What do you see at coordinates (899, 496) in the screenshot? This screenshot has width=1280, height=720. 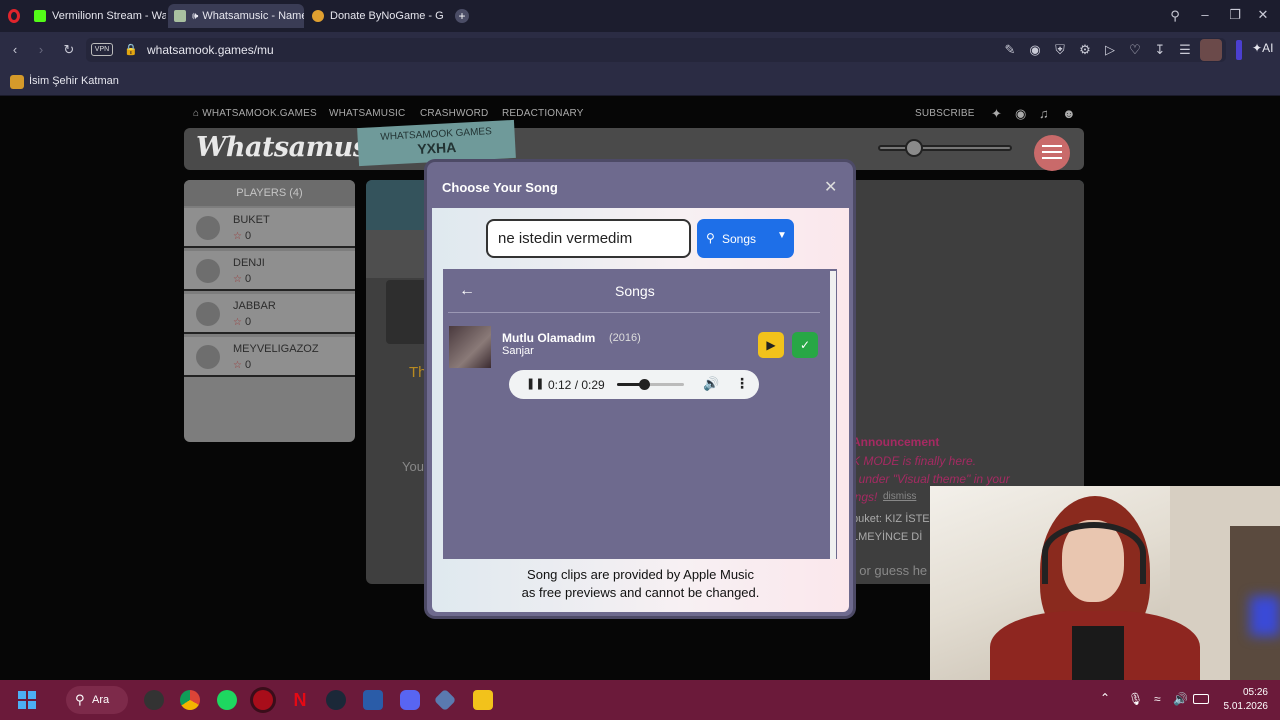 I see `dismiss-link: dismiss` at bounding box center [899, 496].